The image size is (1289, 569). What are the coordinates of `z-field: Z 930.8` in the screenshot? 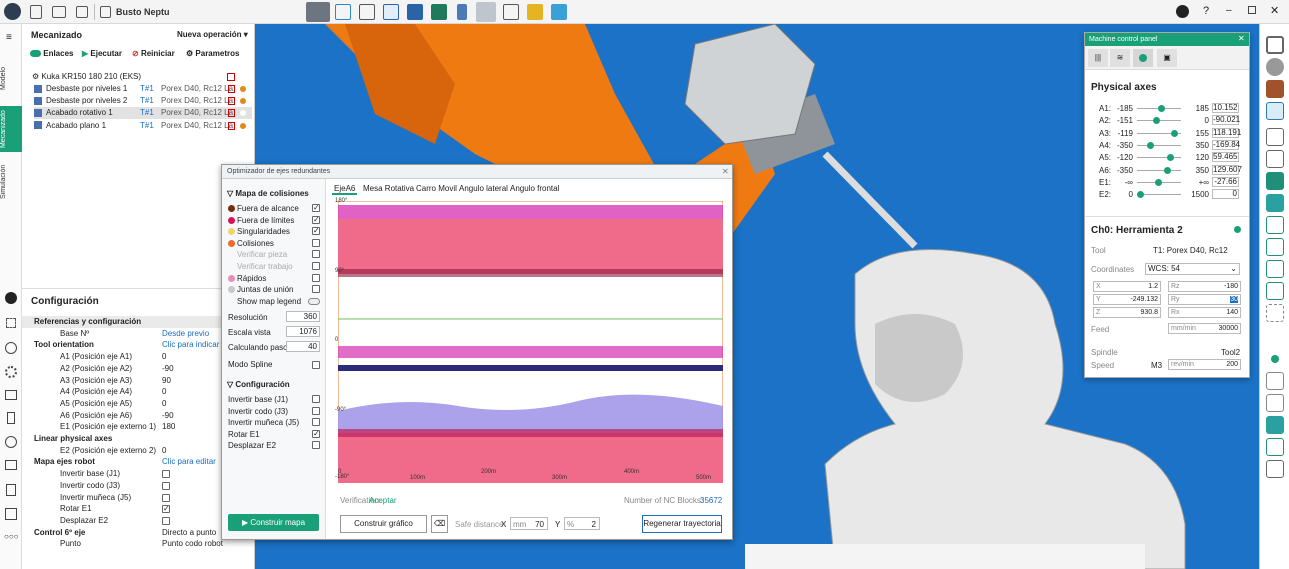 It's located at (1127, 312).